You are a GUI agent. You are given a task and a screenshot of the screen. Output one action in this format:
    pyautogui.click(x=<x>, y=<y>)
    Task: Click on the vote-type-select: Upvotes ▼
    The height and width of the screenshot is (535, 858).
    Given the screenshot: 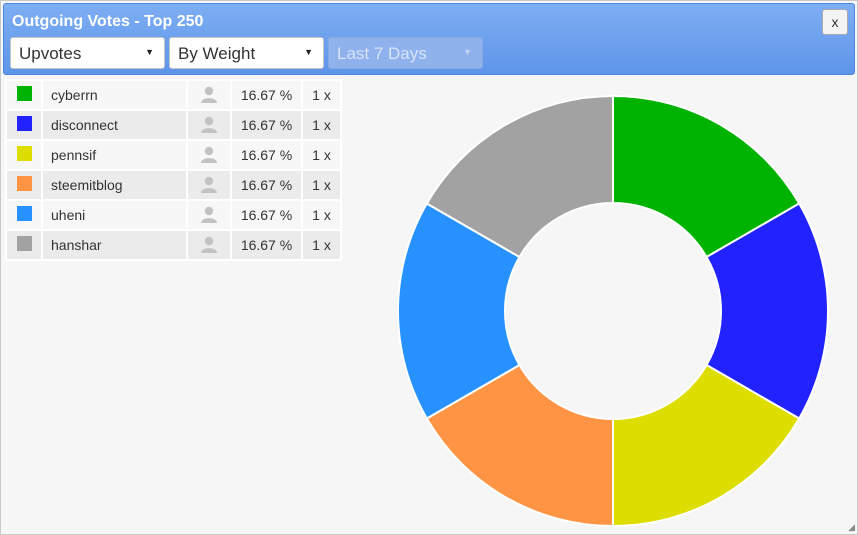 What is the action you would take?
    pyautogui.click(x=87, y=53)
    